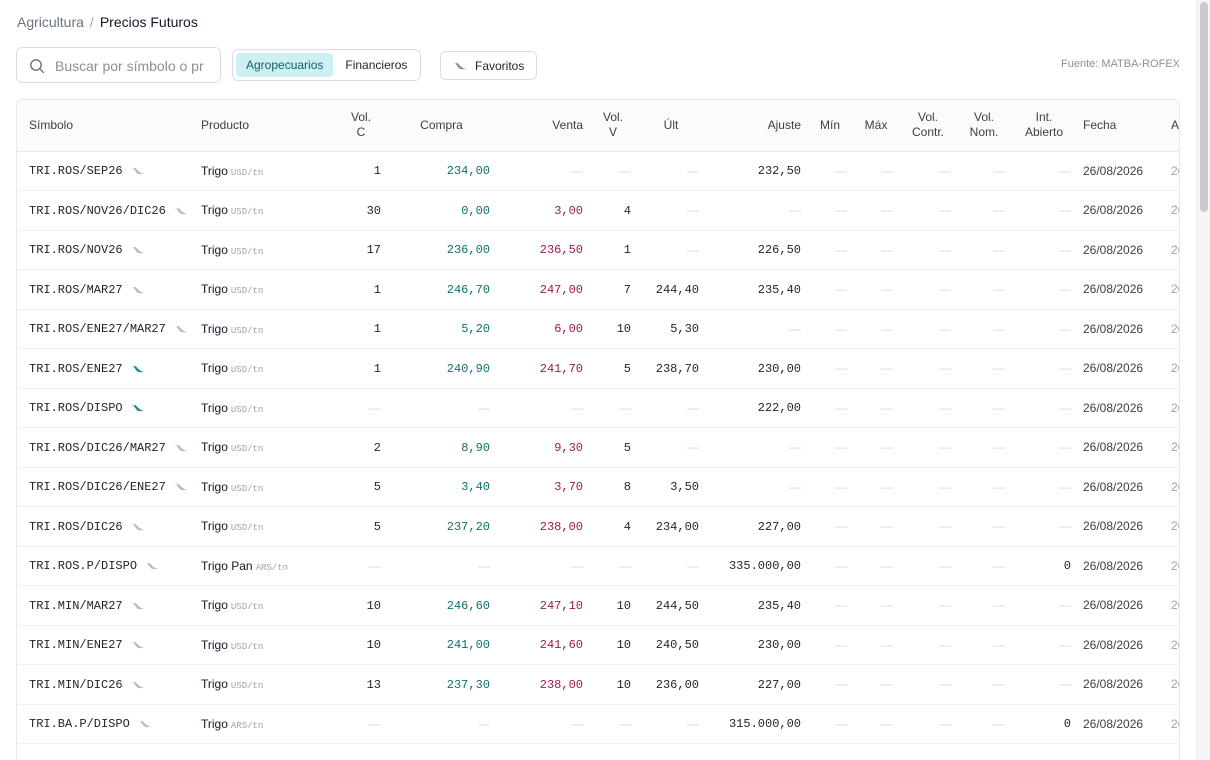 The height and width of the screenshot is (760, 1210). Describe the element at coordinates (76, 250) in the screenshot. I see `symbol-text: TRI.ROS/NOV26` at that location.